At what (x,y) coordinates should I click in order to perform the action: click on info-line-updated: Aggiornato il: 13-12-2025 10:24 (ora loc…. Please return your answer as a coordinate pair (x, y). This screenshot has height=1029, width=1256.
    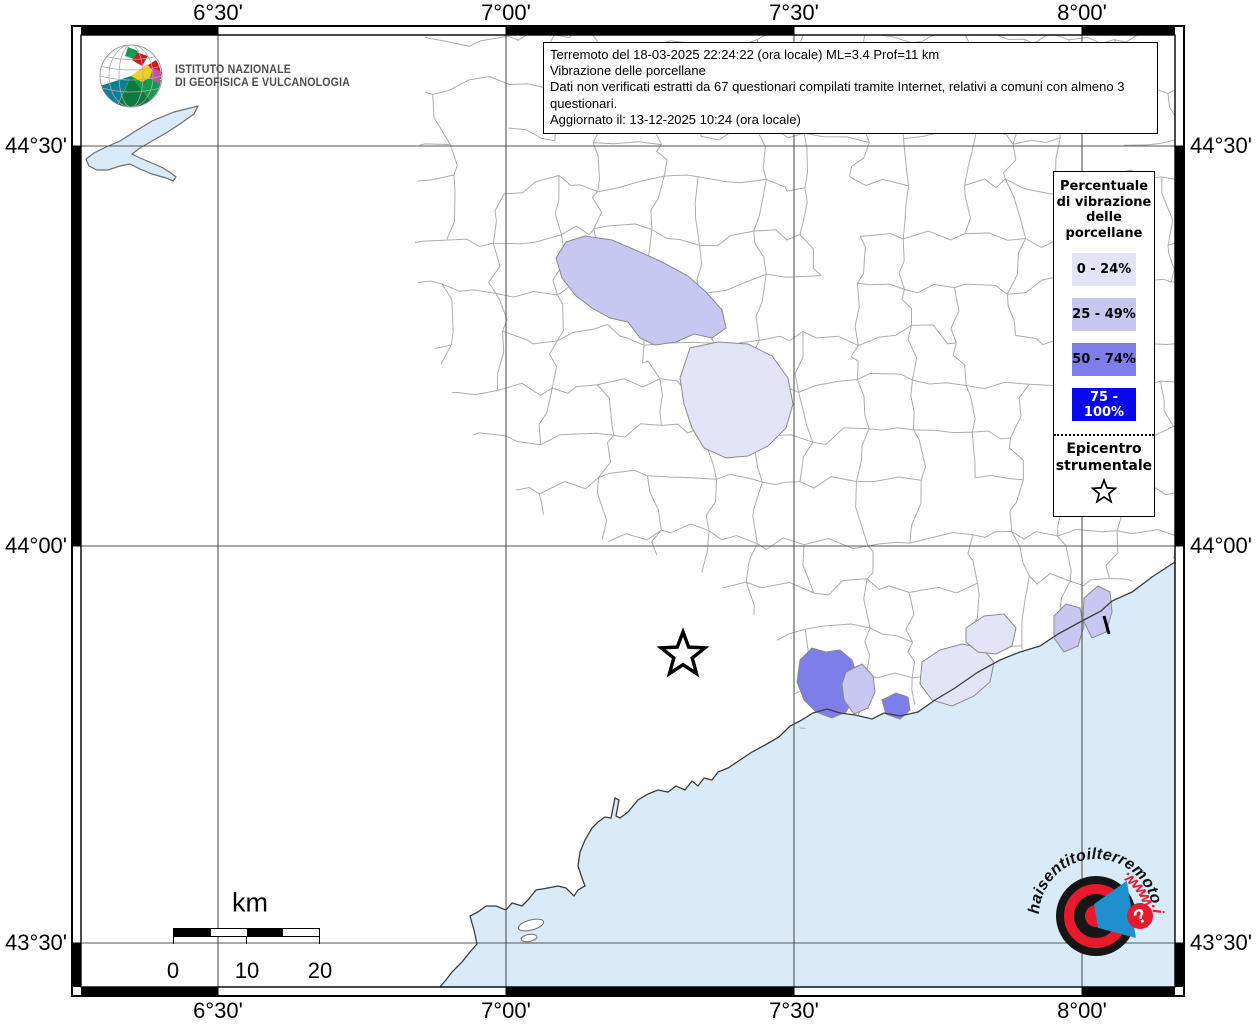
    Looking at the image, I should click on (675, 119).